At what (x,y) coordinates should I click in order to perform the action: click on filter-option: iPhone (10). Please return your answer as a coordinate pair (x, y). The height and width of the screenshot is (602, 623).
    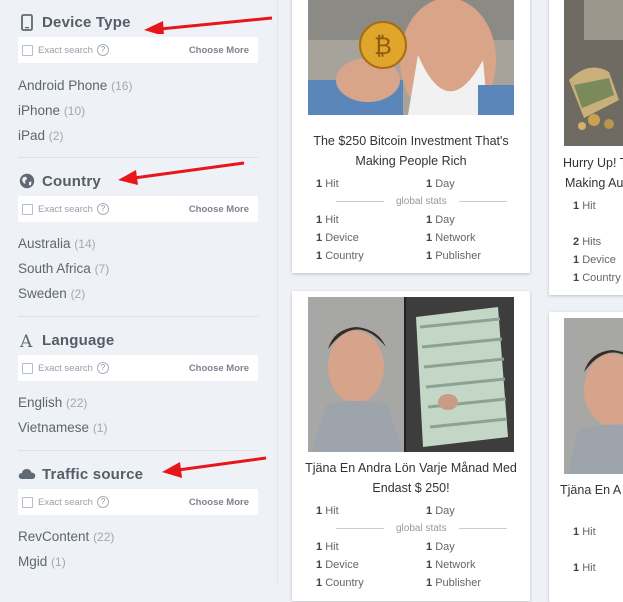
    Looking at the image, I should click on (138, 110).